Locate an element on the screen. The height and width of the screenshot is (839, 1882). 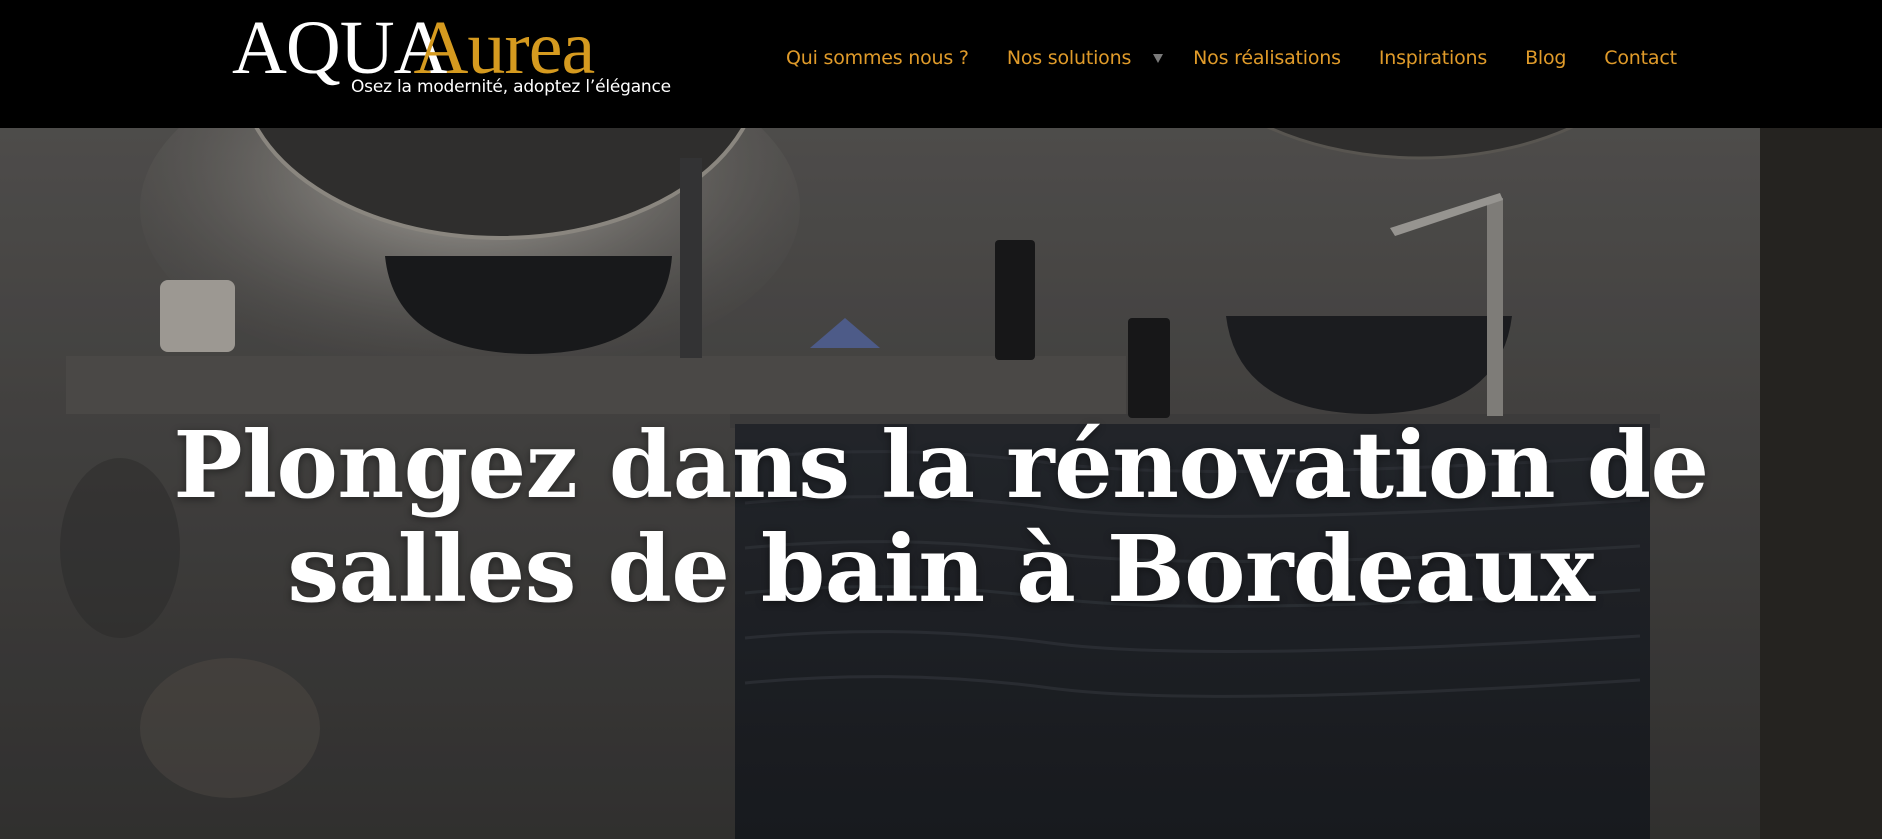
nav-item-blog: Blog is located at coordinates (1545, 58).